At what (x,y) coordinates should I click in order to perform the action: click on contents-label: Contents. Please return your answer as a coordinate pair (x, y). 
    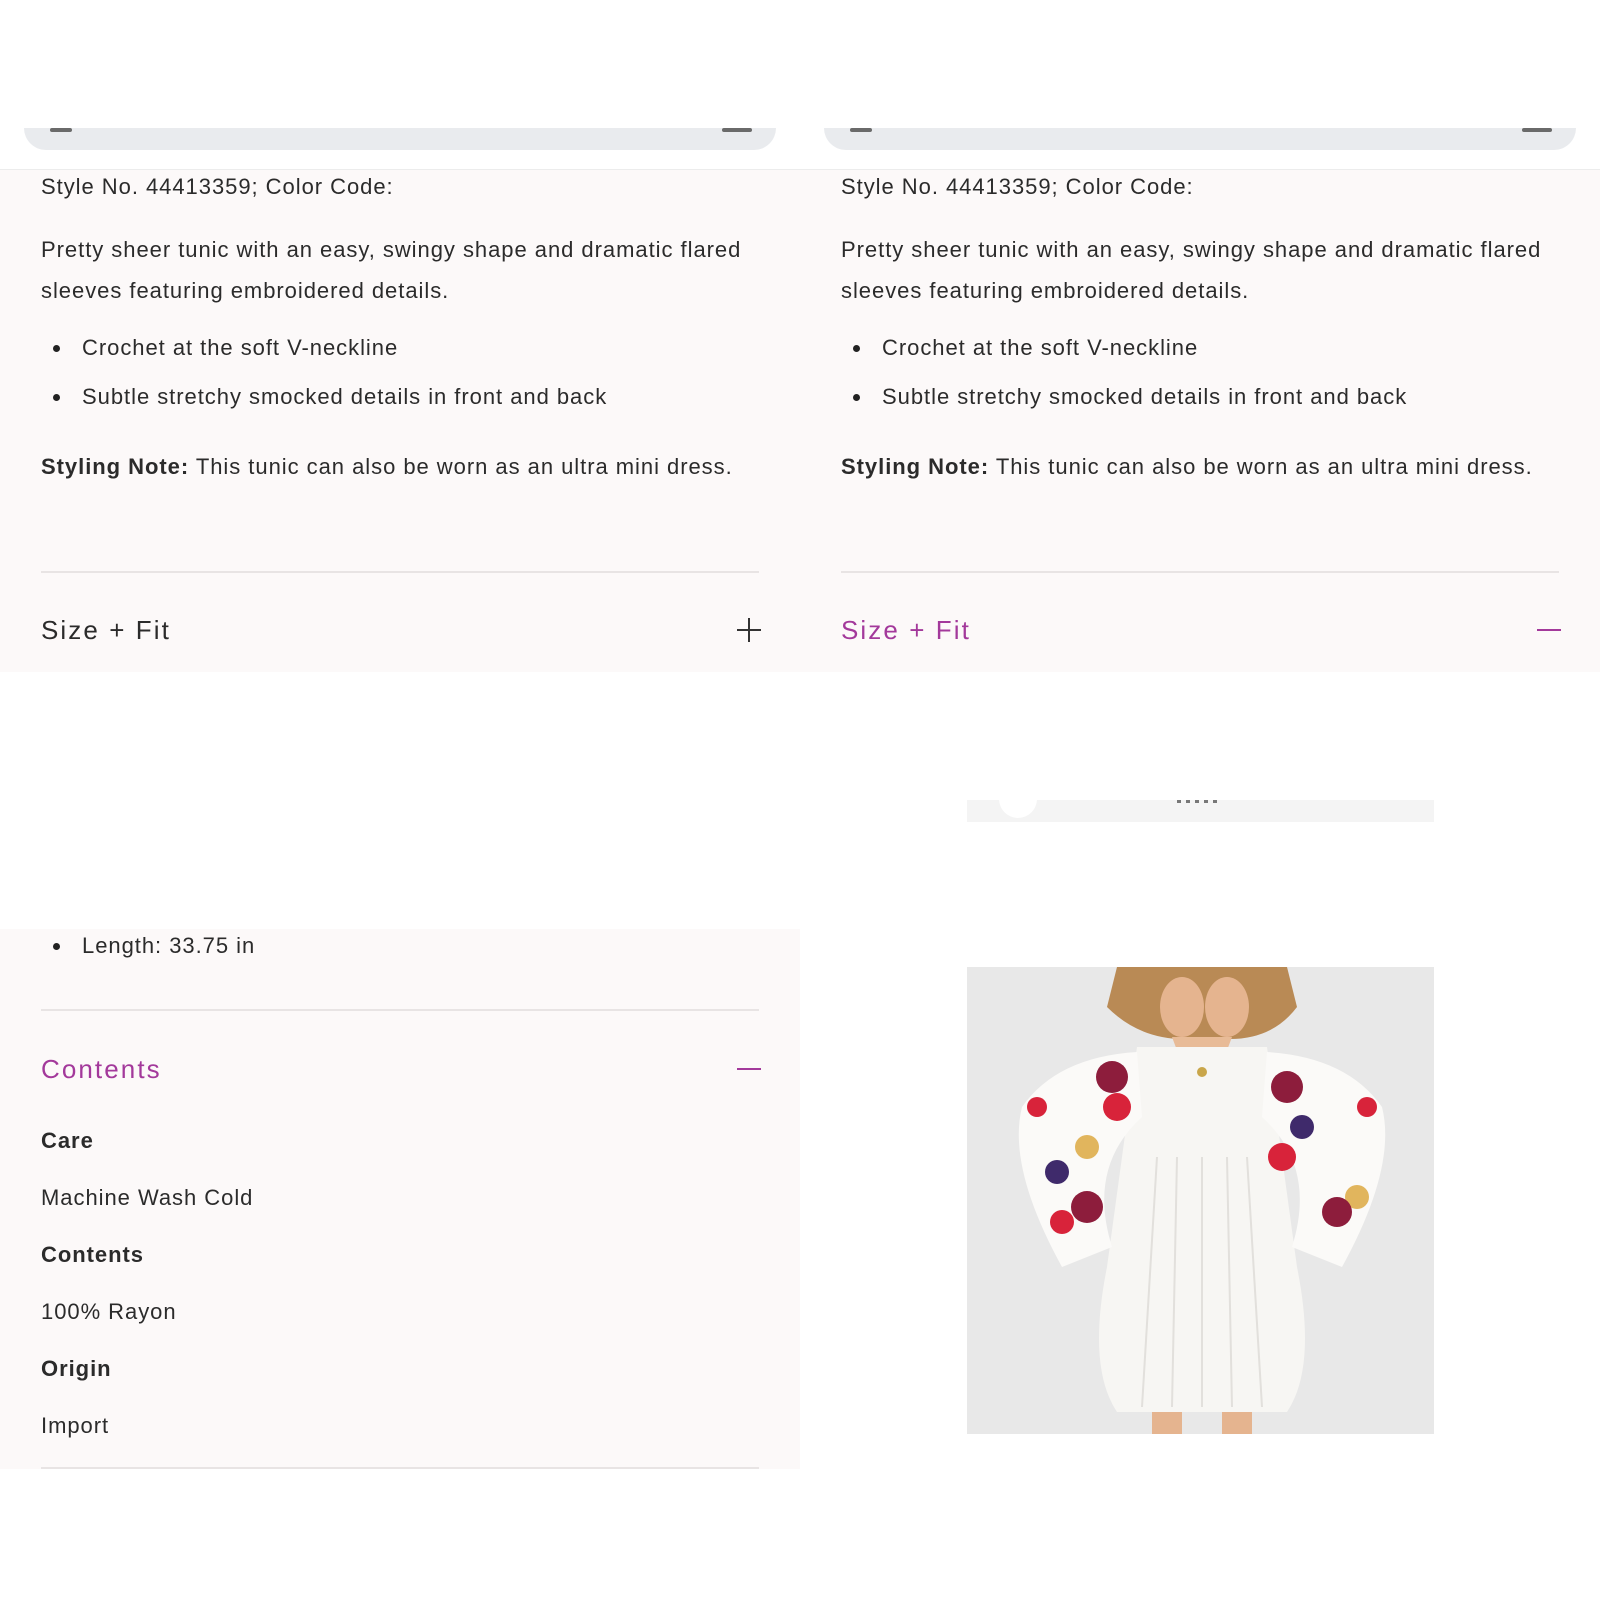
    Looking at the image, I should click on (93, 1254).